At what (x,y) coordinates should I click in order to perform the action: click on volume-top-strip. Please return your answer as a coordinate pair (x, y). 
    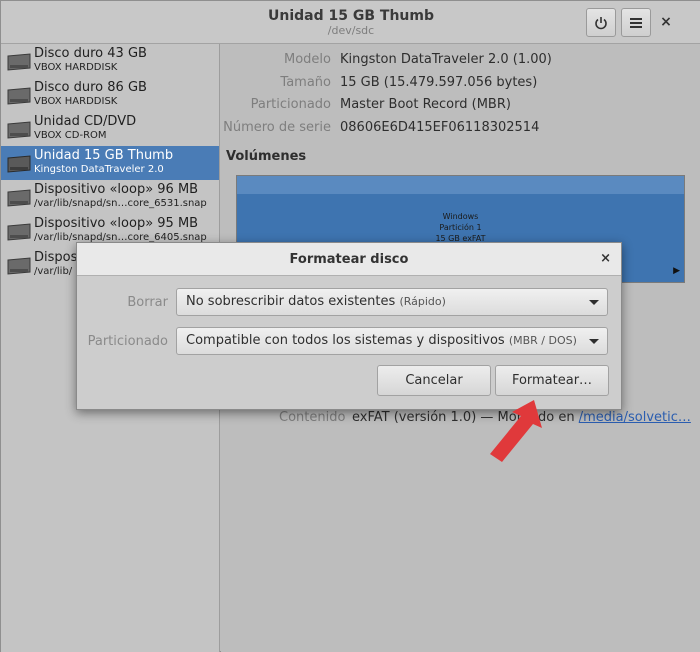
    Looking at the image, I should click on (460, 185).